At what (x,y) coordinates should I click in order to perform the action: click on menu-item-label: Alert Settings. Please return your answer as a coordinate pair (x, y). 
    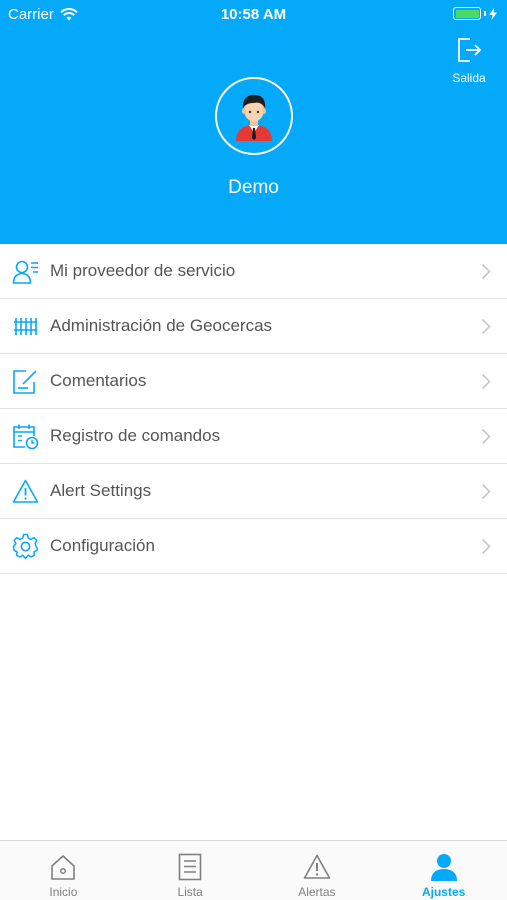
    Looking at the image, I should click on (101, 490).